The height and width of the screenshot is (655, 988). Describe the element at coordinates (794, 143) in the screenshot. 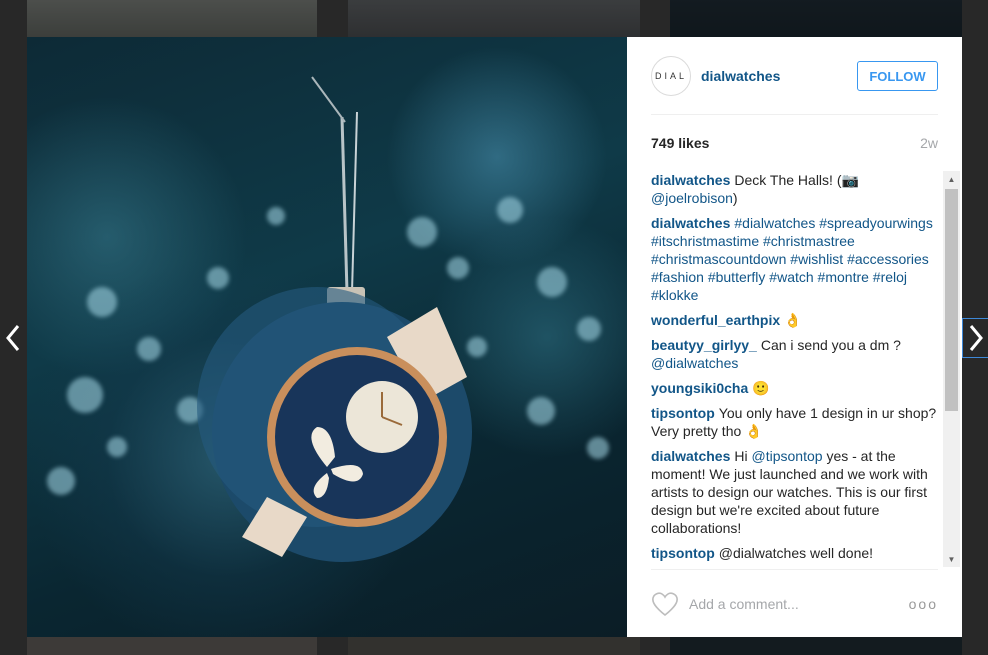

I see `post-stats: 749 likes 2w` at that location.